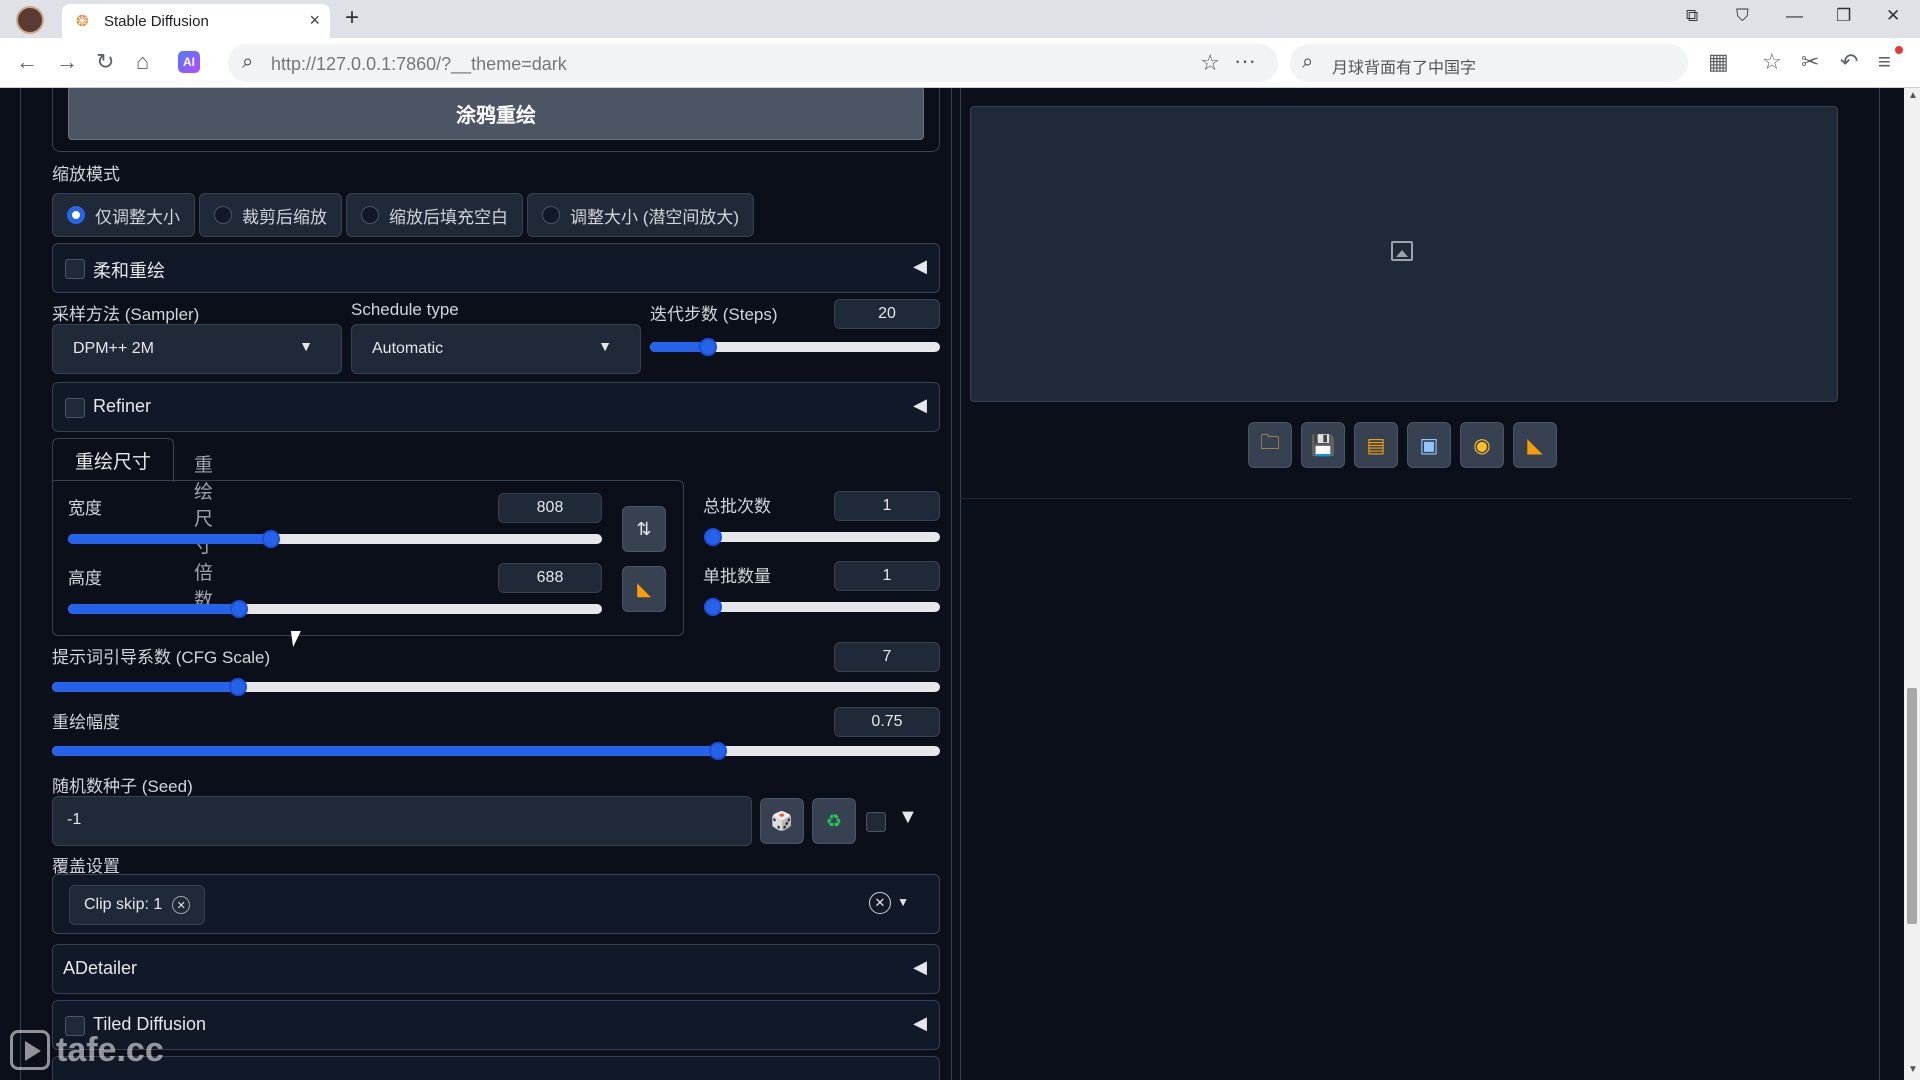  I want to click on resize-option: 裁剪后缩放, so click(270, 215).